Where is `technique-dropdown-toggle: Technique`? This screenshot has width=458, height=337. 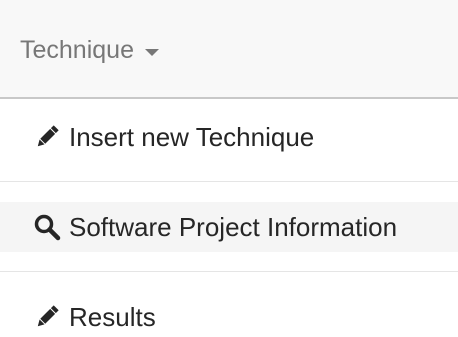 technique-dropdown-toggle: Technique is located at coordinates (89, 50).